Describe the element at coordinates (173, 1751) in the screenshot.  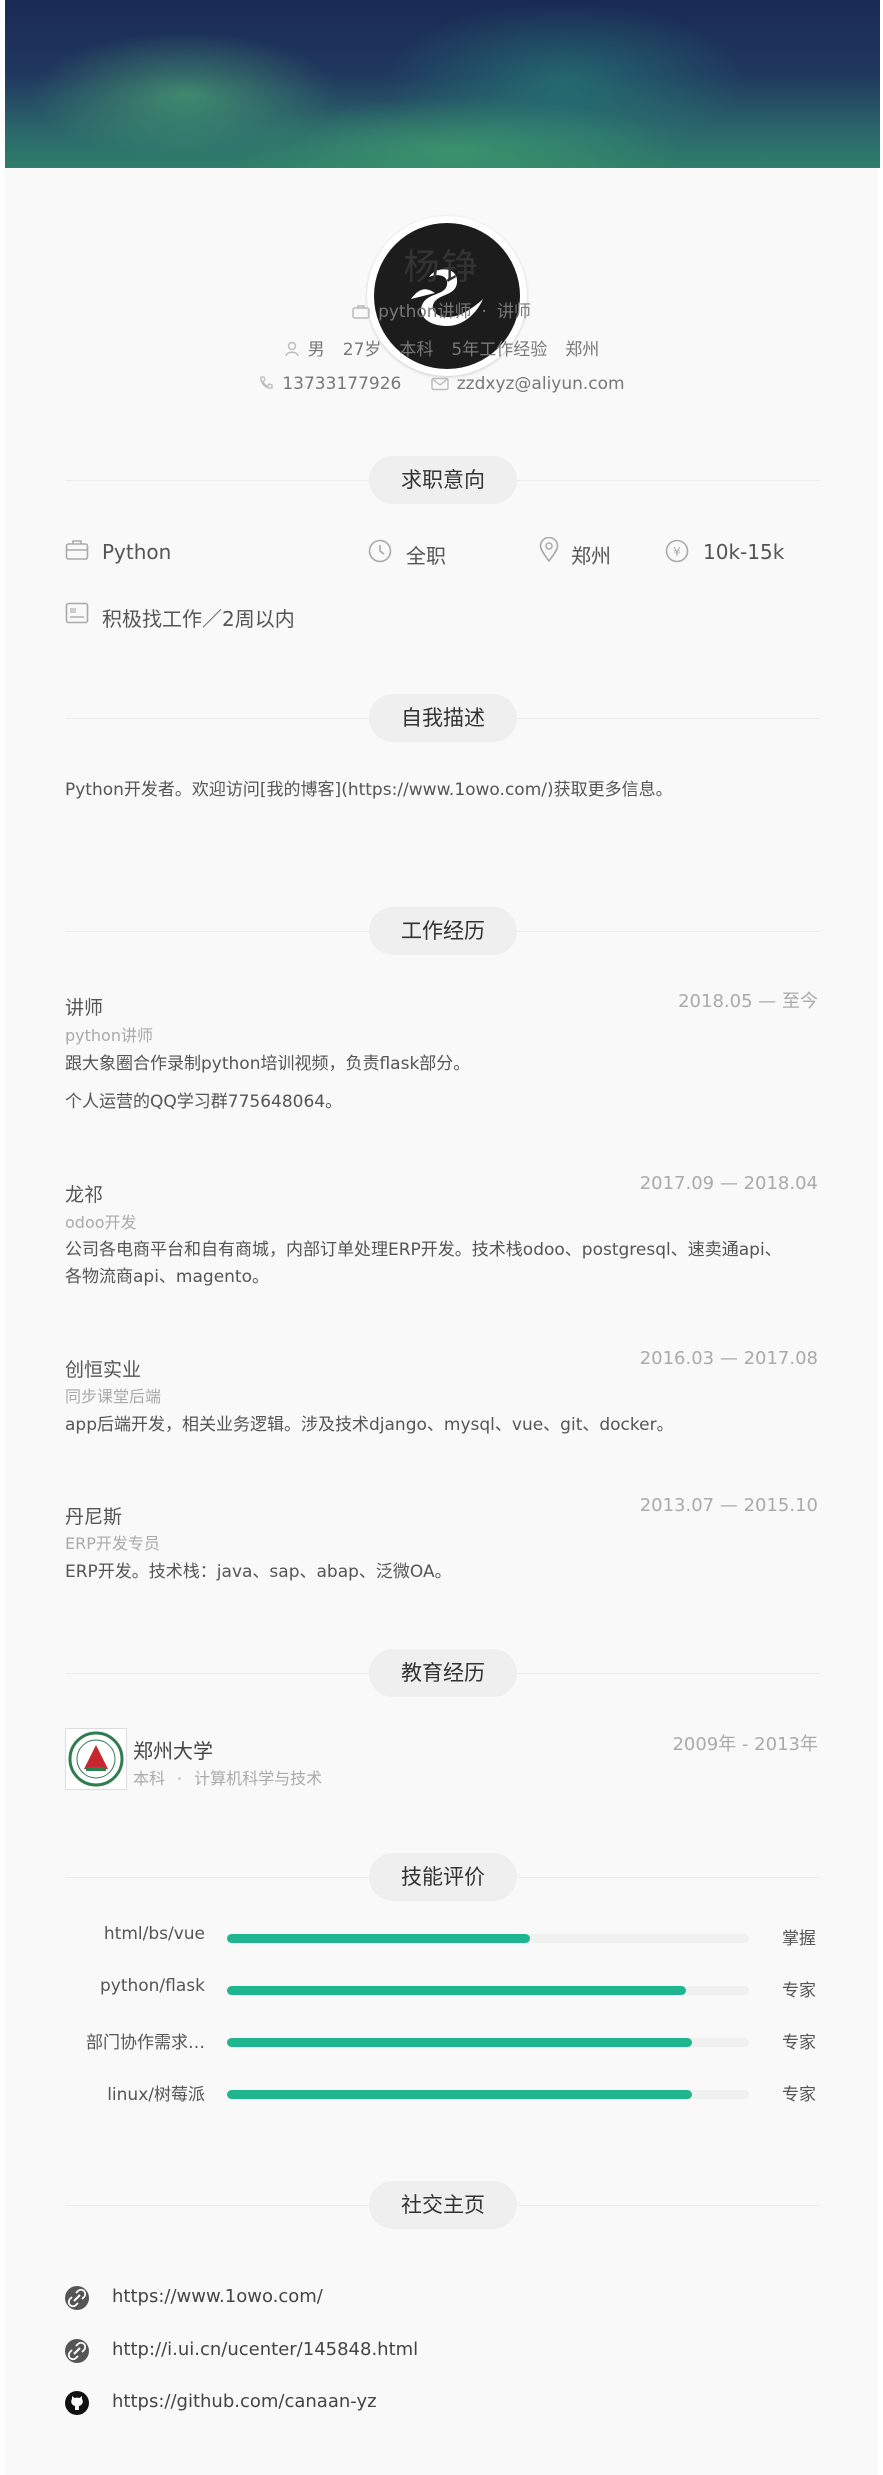
I see `school-name: 郑州大学` at that location.